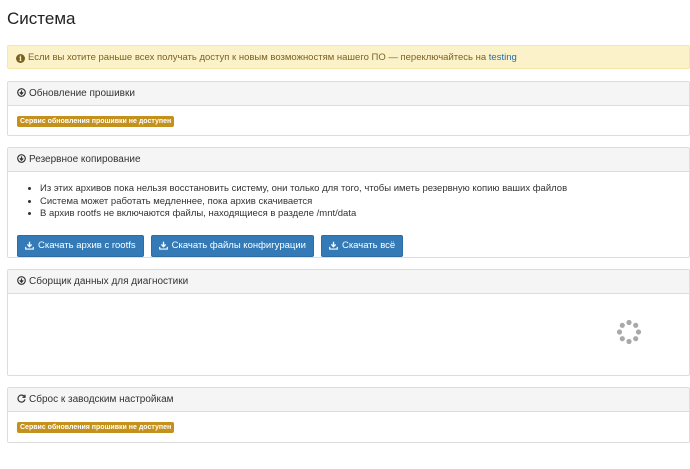 The image size is (690, 469). What do you see at coordinates (41, 18) in the screenshot?
I see `page-title: Система` at bounding box center [41, 18].